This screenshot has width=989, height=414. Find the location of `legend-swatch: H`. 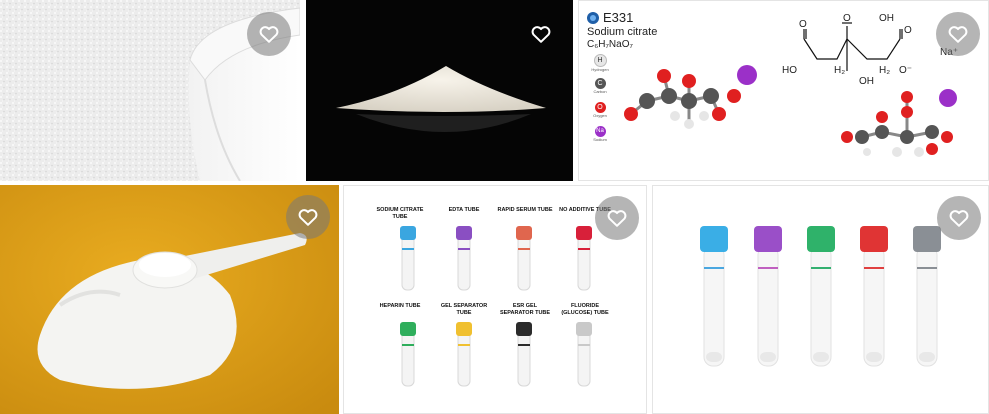

legend-swatch: H is located at coordinates (600, 60).